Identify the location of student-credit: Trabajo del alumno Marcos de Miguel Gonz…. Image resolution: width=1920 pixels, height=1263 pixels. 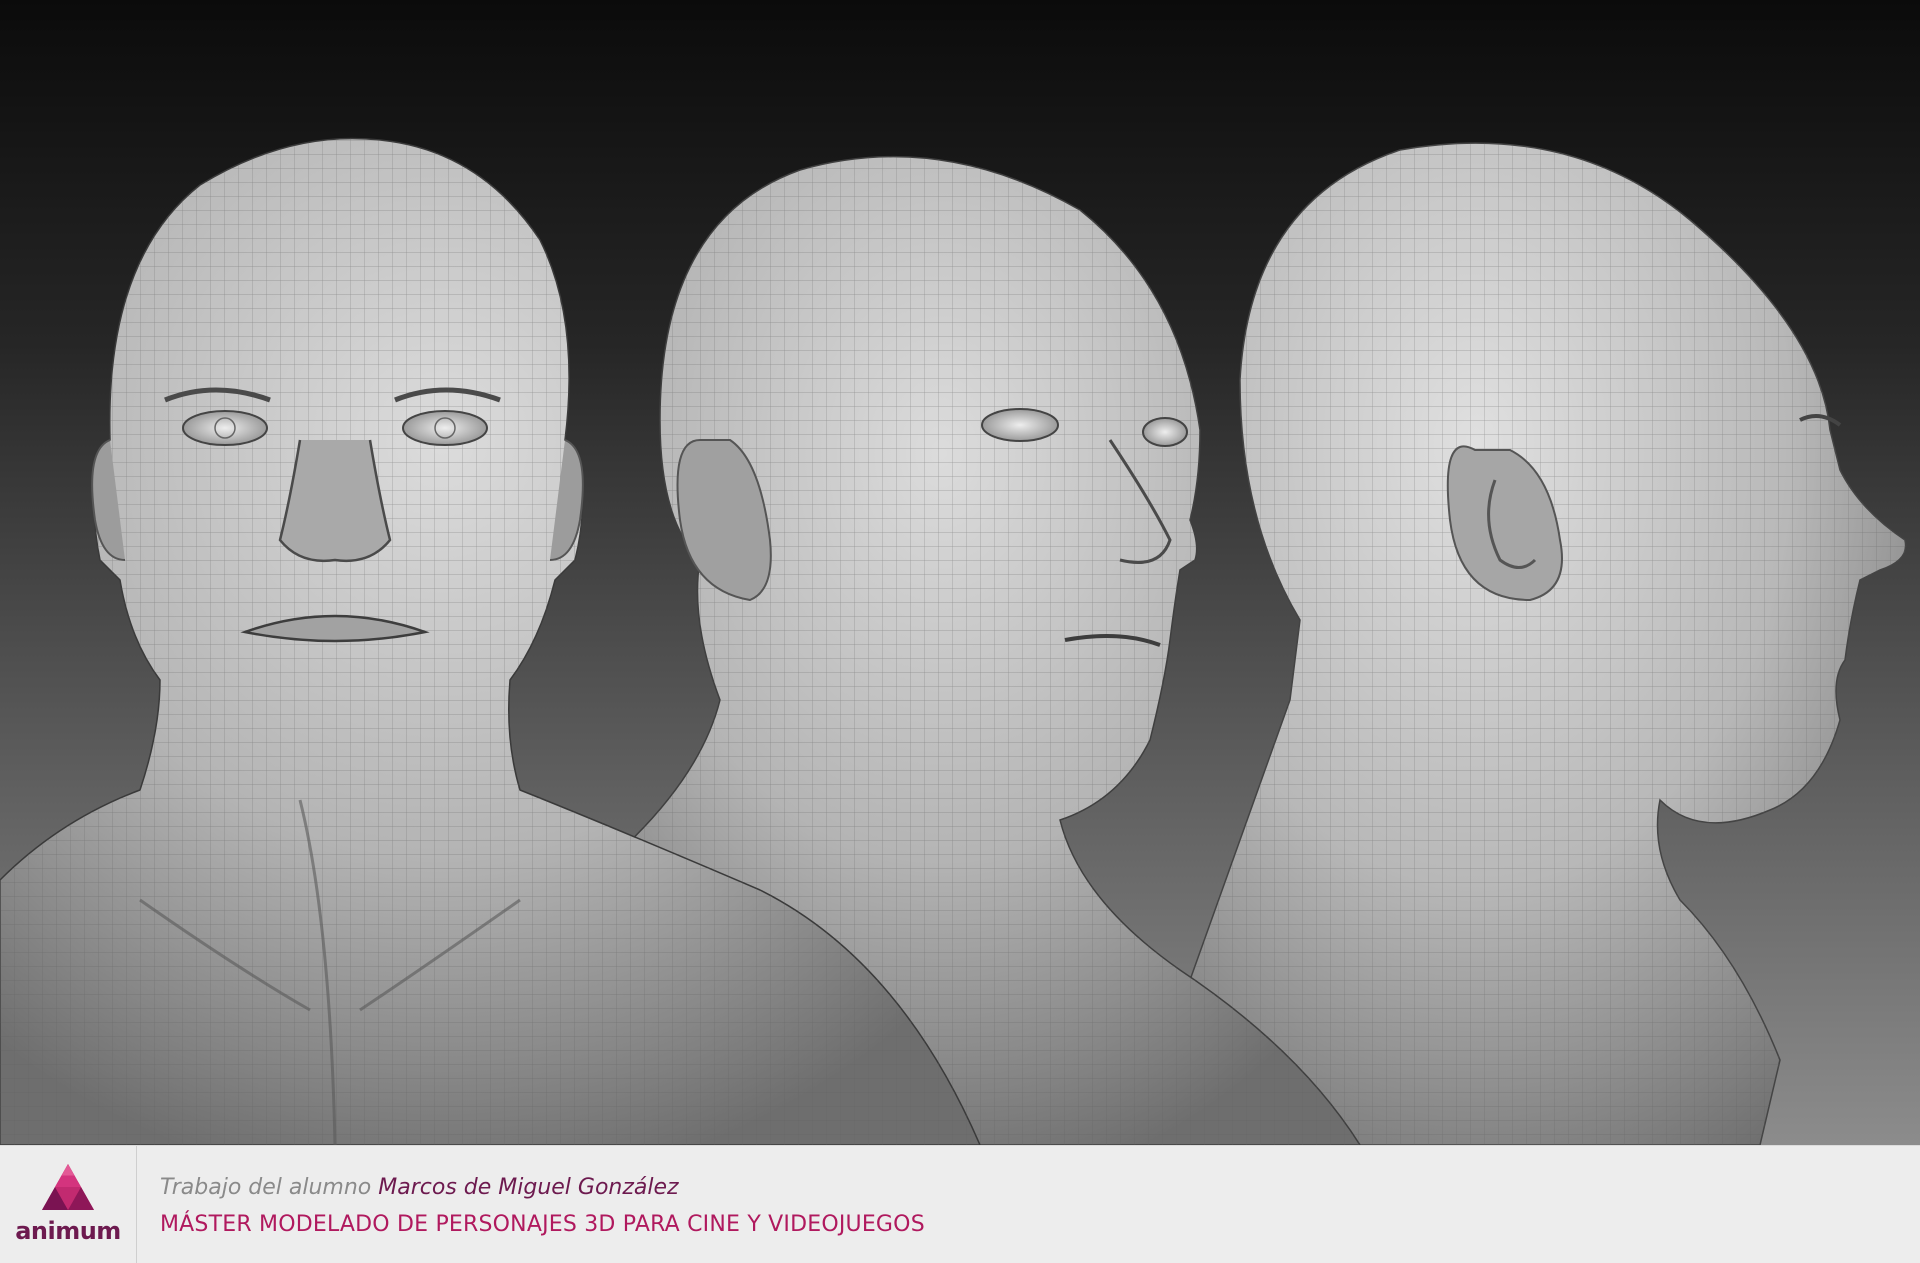
(419, 1187).